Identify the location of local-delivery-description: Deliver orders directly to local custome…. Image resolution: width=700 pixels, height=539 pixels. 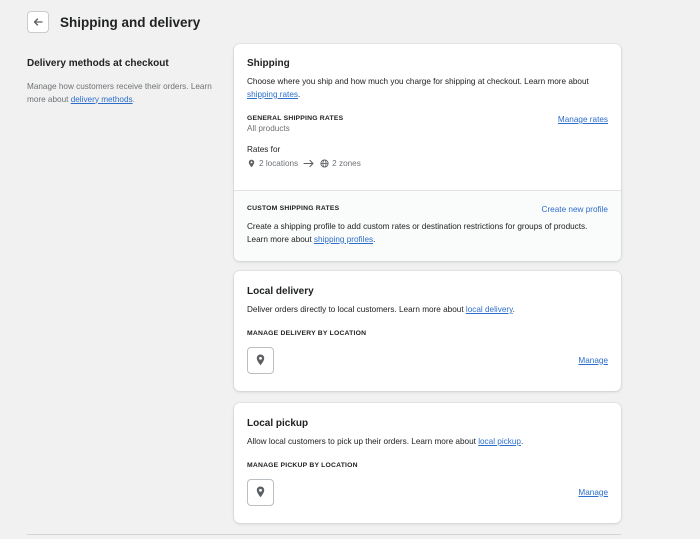
(427, 310).